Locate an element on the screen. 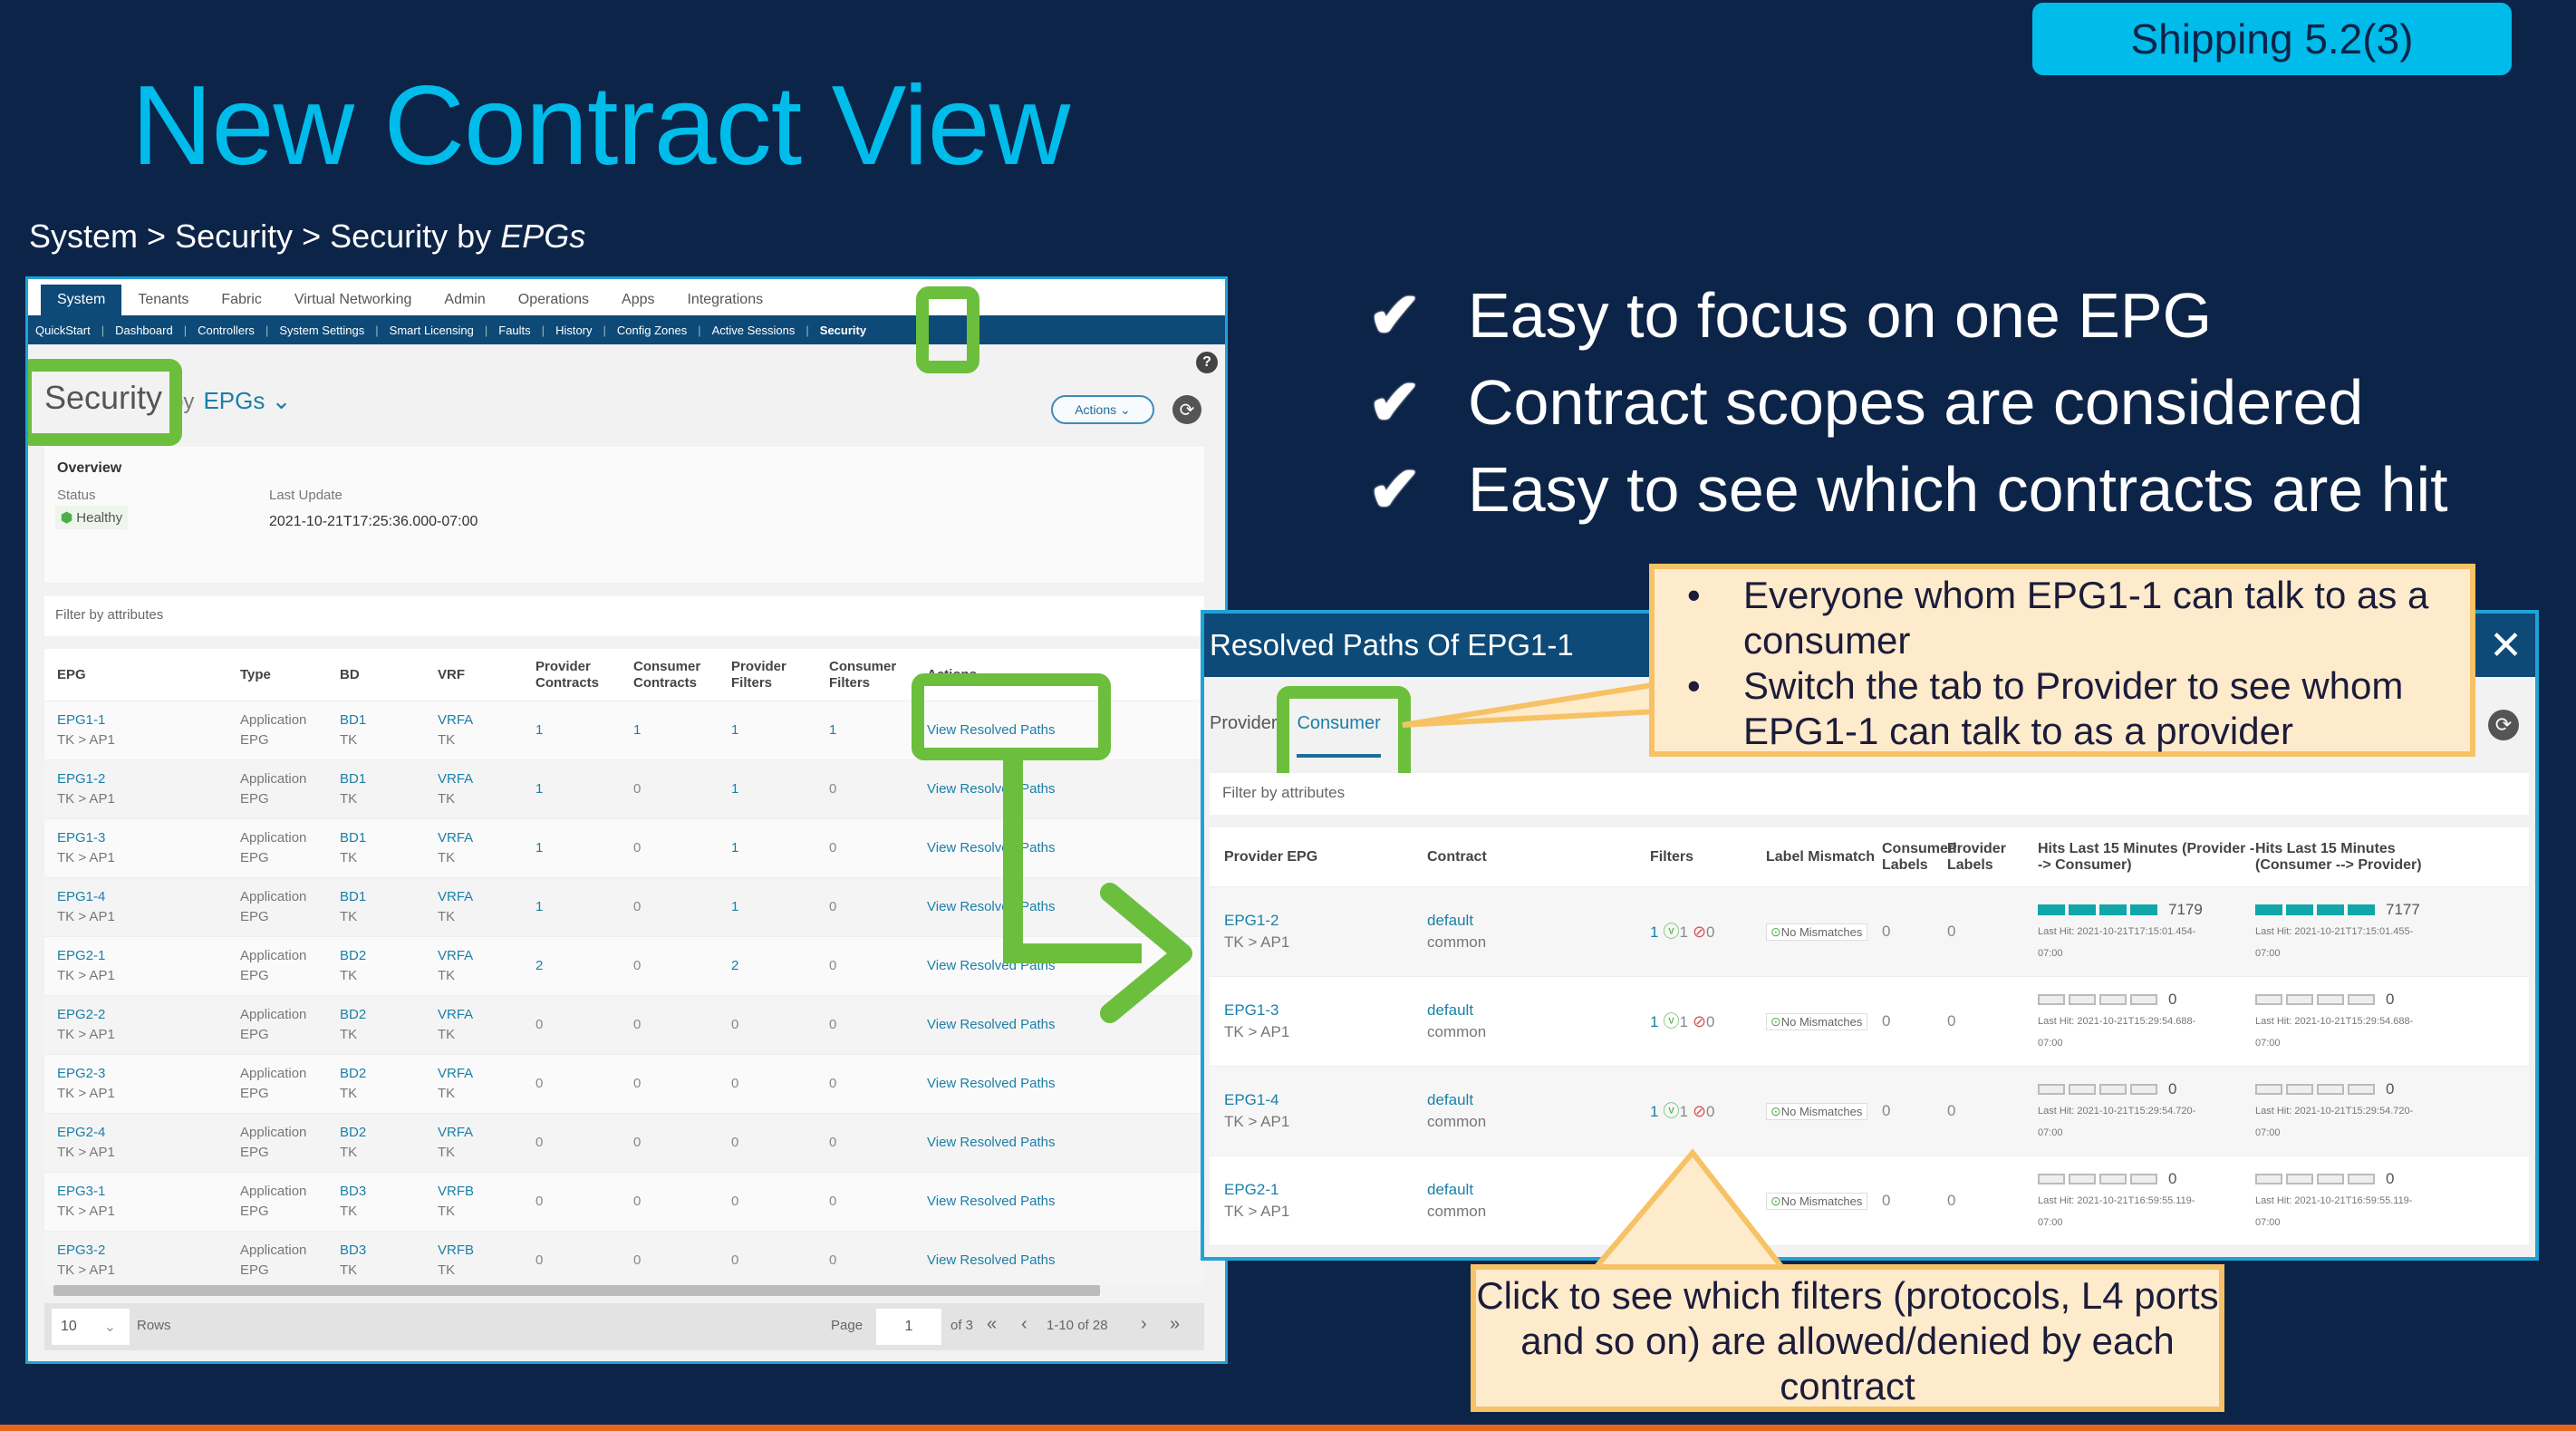 The image size is (2576, 1431). sub-nav-controllers: Controllers is located at coordinates (226, 330).